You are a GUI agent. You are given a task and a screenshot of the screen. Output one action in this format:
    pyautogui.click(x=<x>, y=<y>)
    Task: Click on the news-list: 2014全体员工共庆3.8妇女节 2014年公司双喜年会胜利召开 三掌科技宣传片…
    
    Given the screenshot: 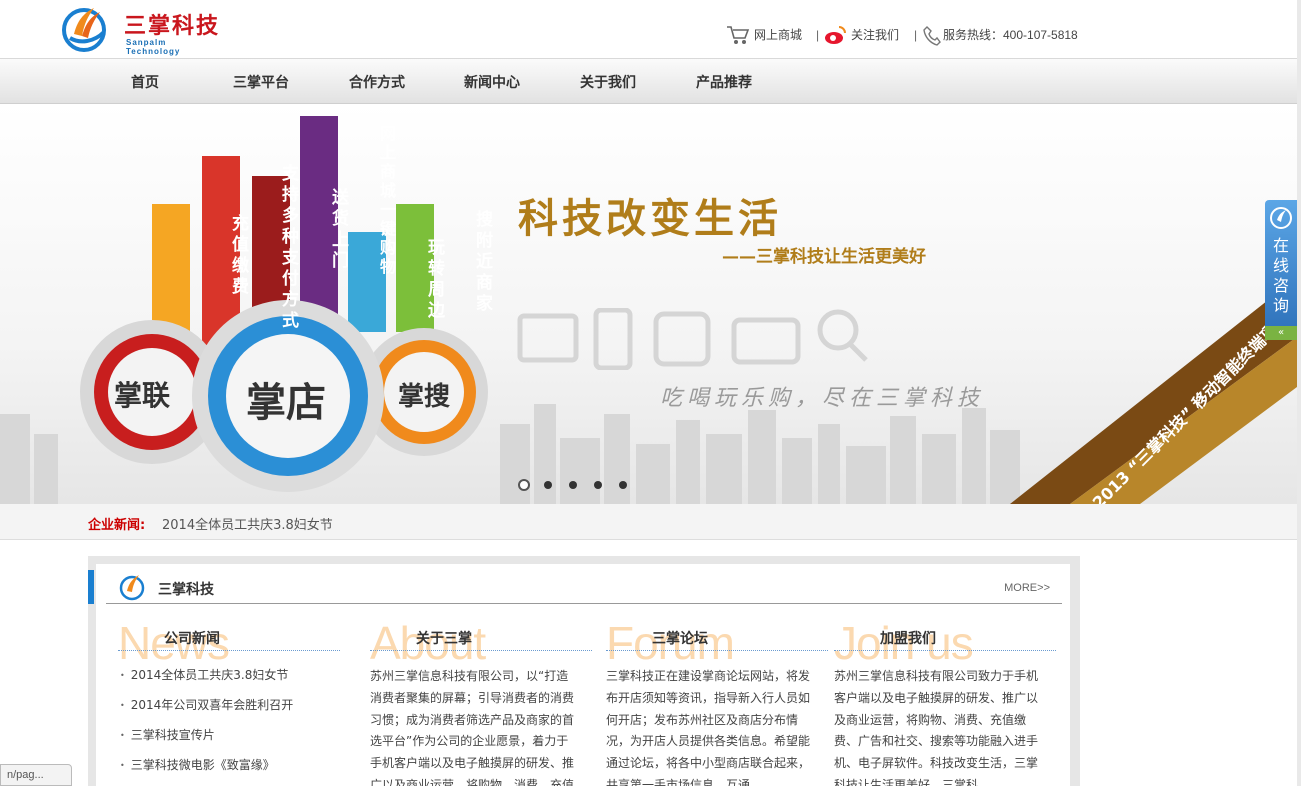 What is the action you would take?
    pyautogui.click(x=207, y=724)
    